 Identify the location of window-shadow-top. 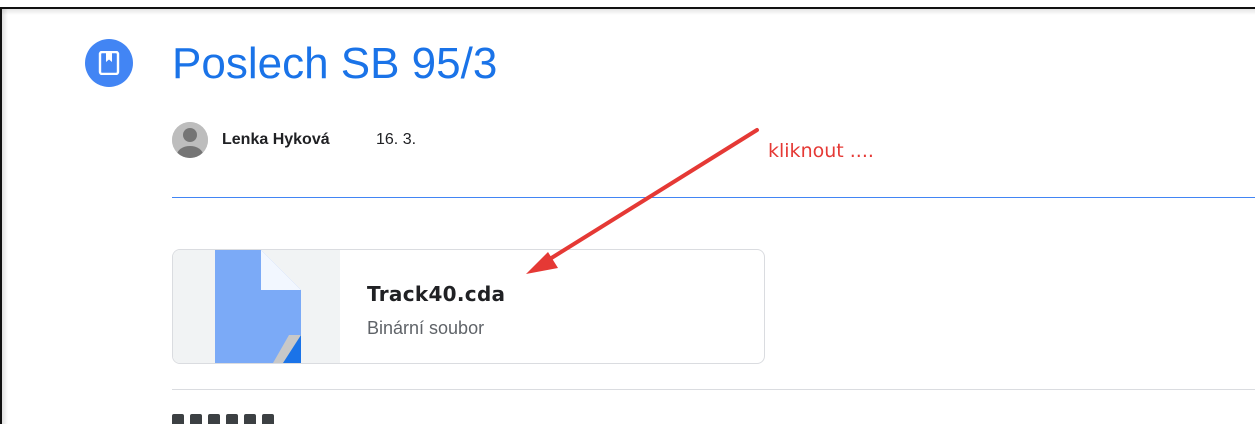
(628, 12).